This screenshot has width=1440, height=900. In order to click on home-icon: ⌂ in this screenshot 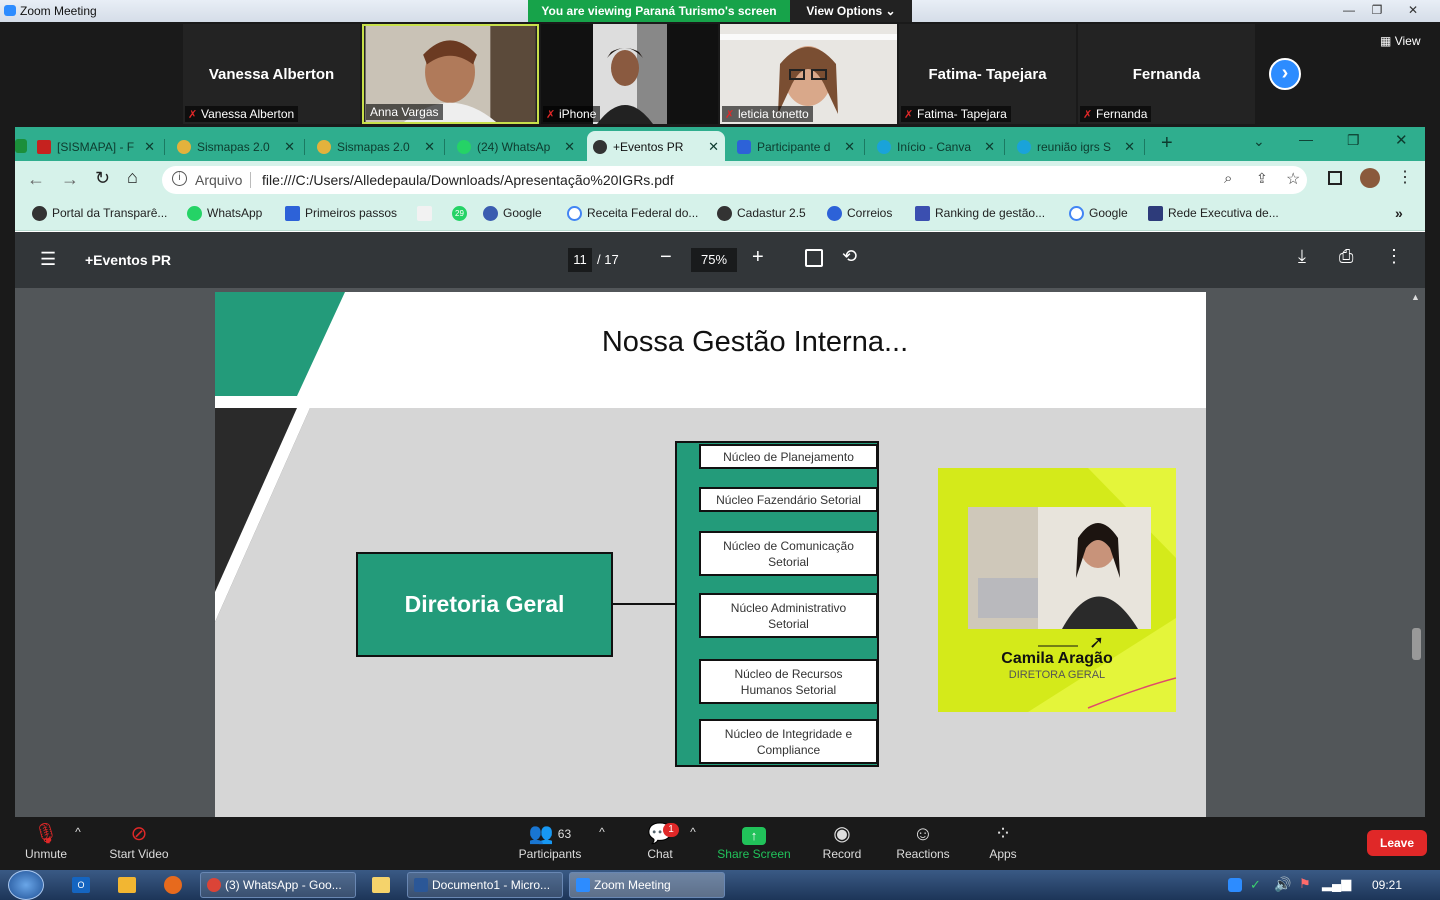, I will do `click(132, 177)`.